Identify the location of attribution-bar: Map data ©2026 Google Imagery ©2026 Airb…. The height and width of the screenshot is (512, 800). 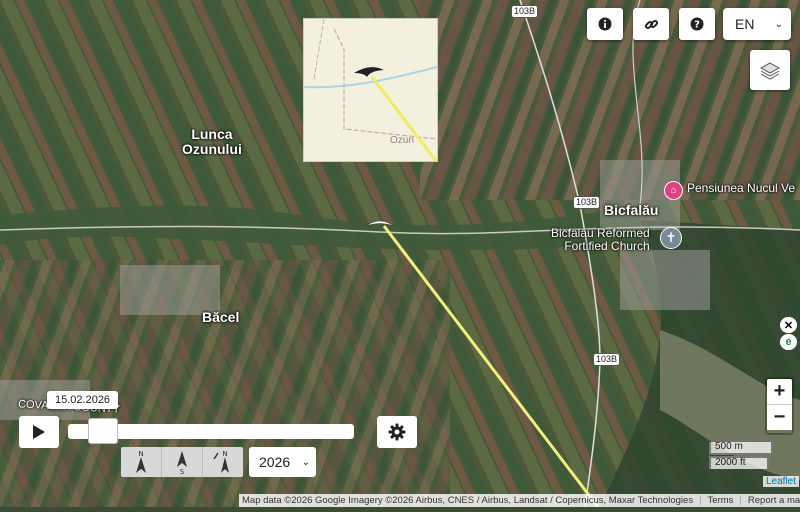
(519, 500).